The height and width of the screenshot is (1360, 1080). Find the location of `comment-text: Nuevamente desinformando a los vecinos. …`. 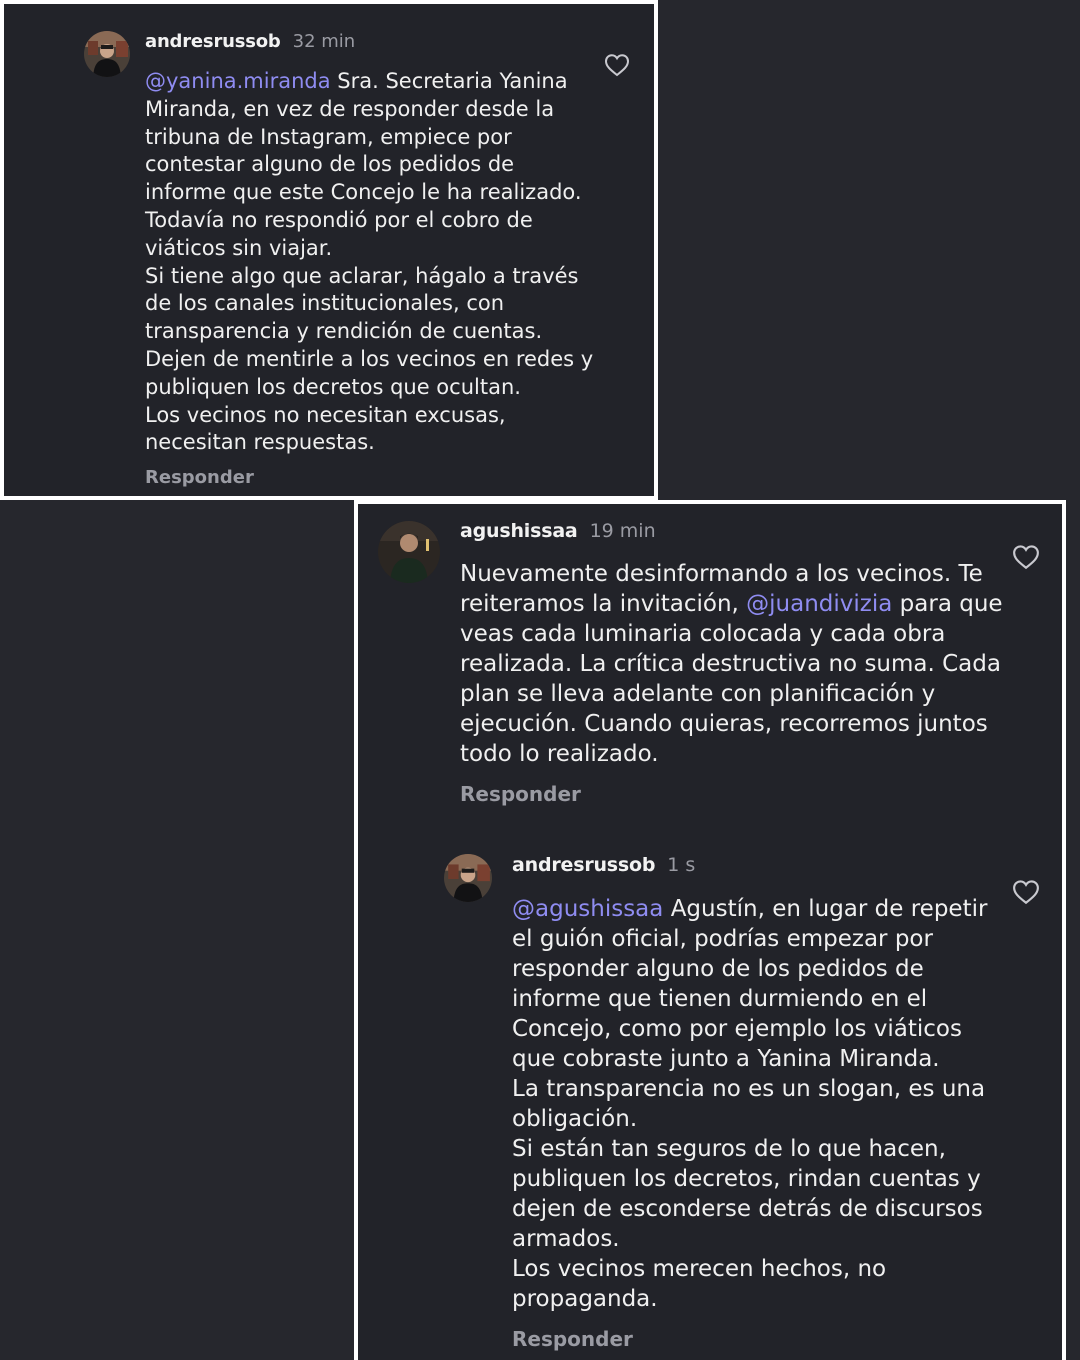

comment-text: Nuevamente desinformando a los vecinos. … is located at coordinates (731, 664).